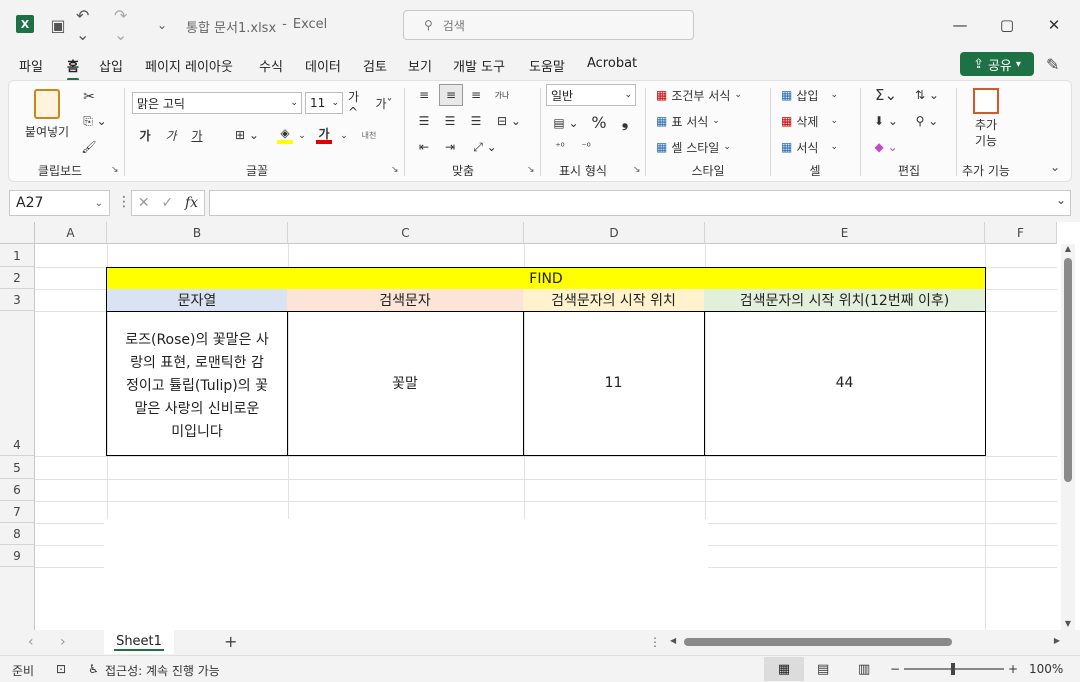  What do you see at coordinates (384, 103) in the screenshot?
I see `shrink-font-button: 가ˇ` at bounding box center [384, 103].